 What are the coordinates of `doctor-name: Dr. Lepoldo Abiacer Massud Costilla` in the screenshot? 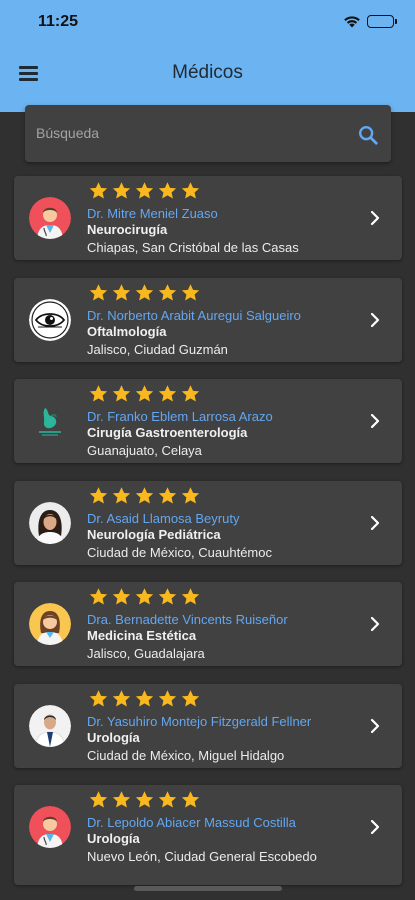 It's located at (191, 822).